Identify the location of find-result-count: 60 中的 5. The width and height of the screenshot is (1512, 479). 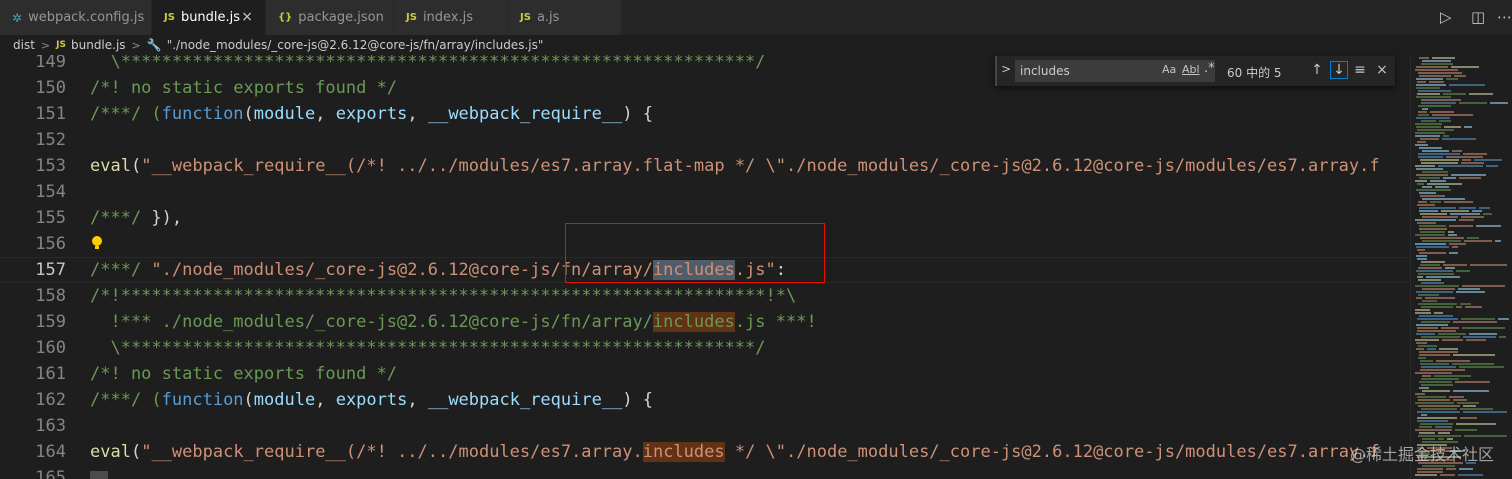
(1254, 73).